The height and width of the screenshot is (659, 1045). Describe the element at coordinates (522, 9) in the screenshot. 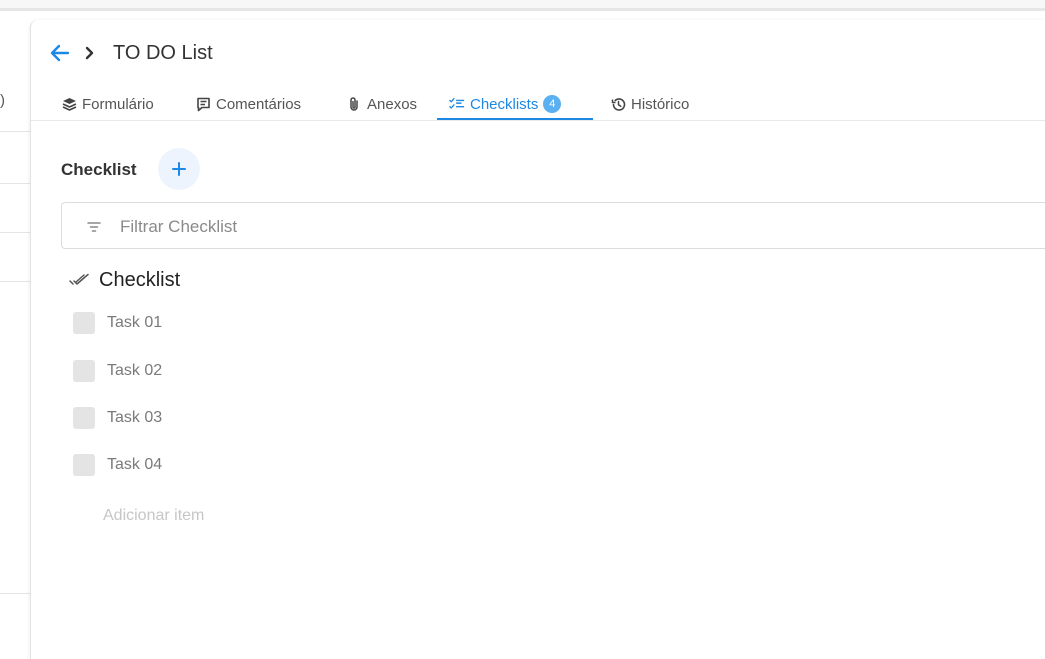

I see `window-top-divider` at that location.